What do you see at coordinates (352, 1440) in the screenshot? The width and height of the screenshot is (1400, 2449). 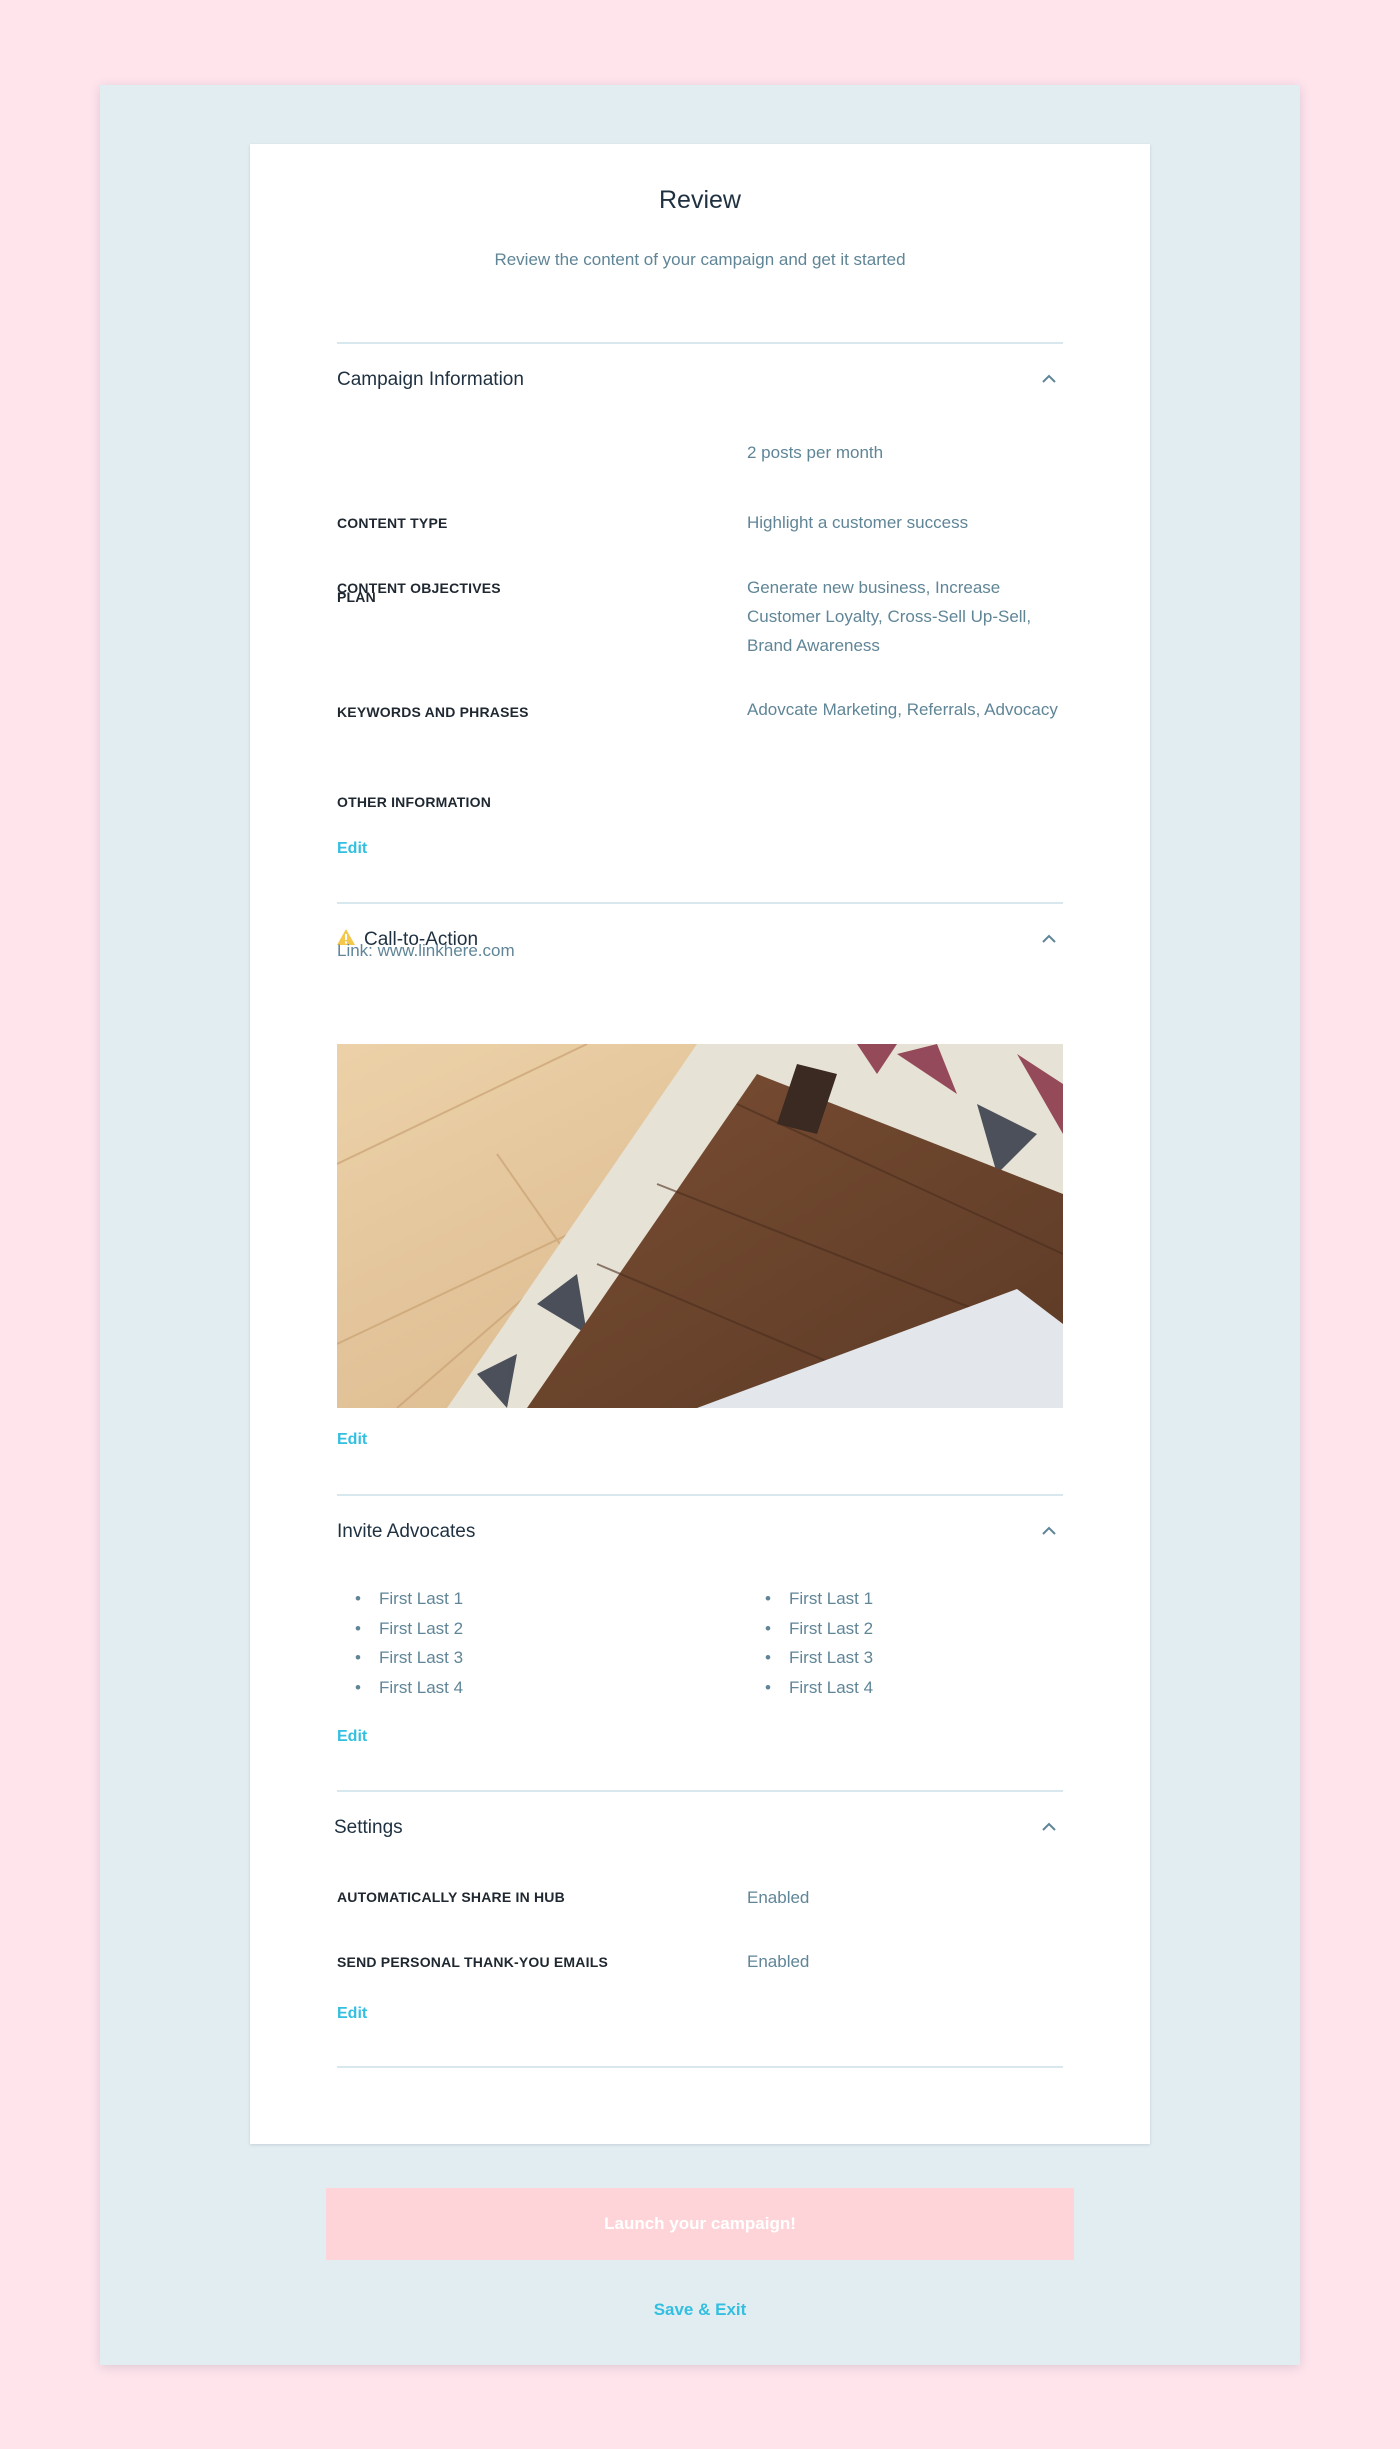 I see `cta-edit-link: Edit` at bounding box center [352, 1440].